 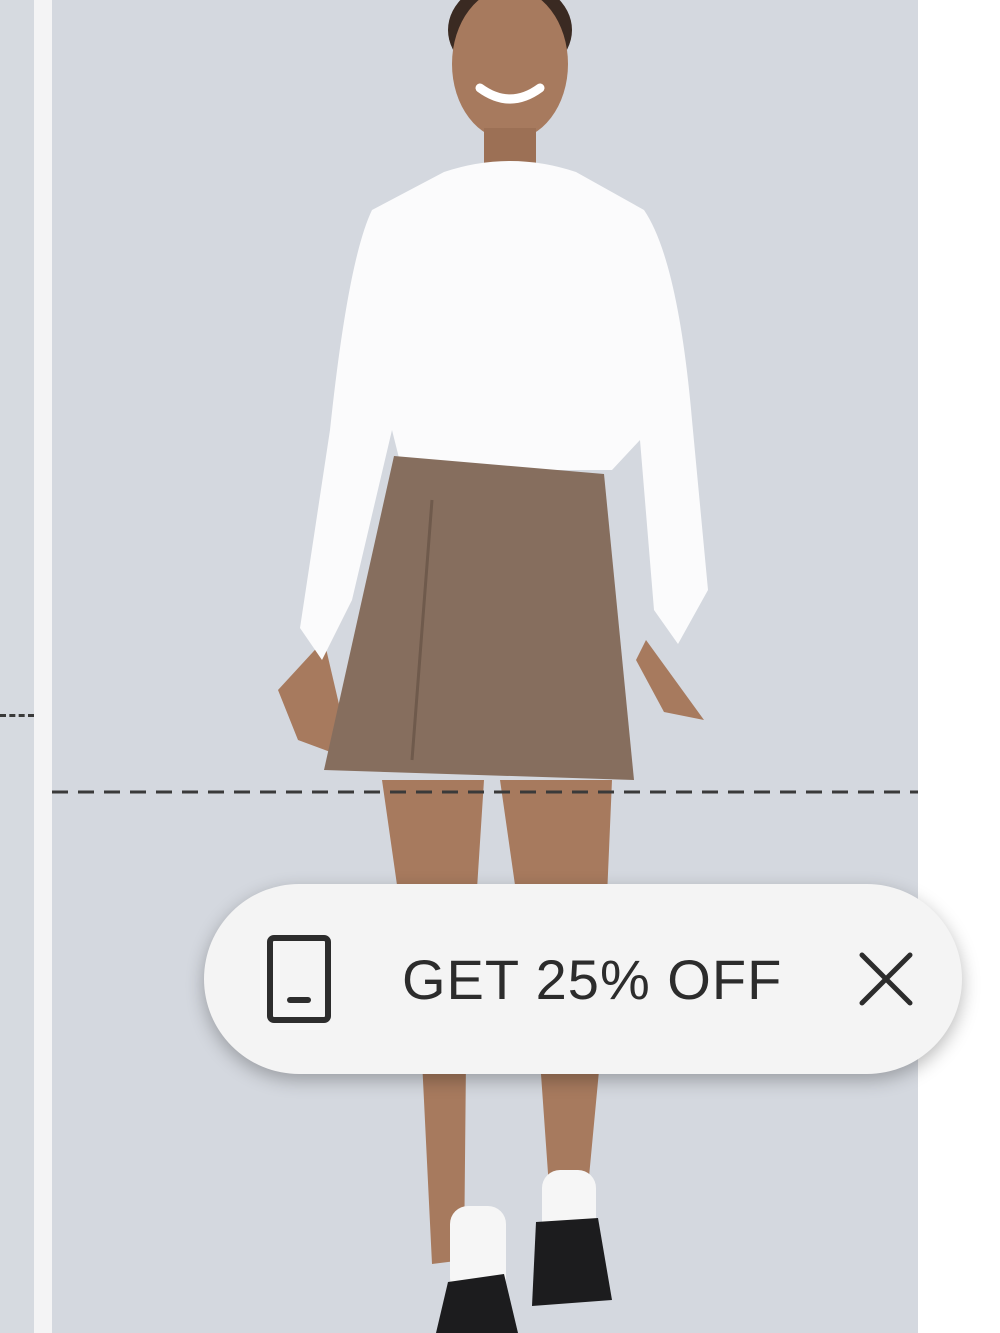 I want to click on previous-product-image, so click(x=17, y=666).